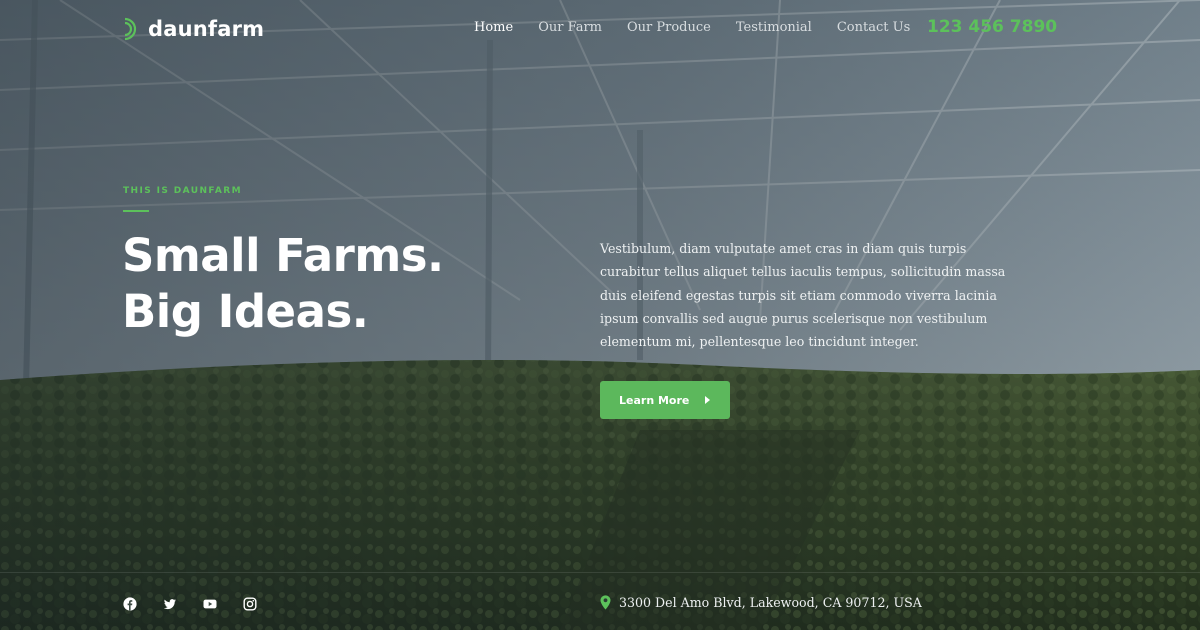  Describe the element at coordinates (600, 572) in the screenshot. I see `footer-divider` at that location.